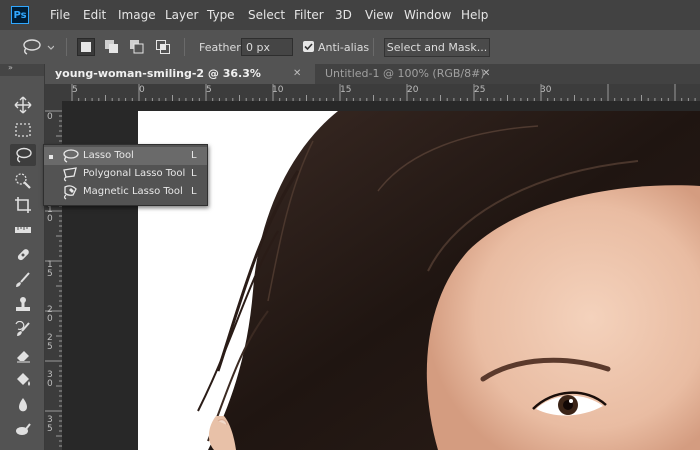  I want to click on ruler-label: 1 5, so click(50, 269).